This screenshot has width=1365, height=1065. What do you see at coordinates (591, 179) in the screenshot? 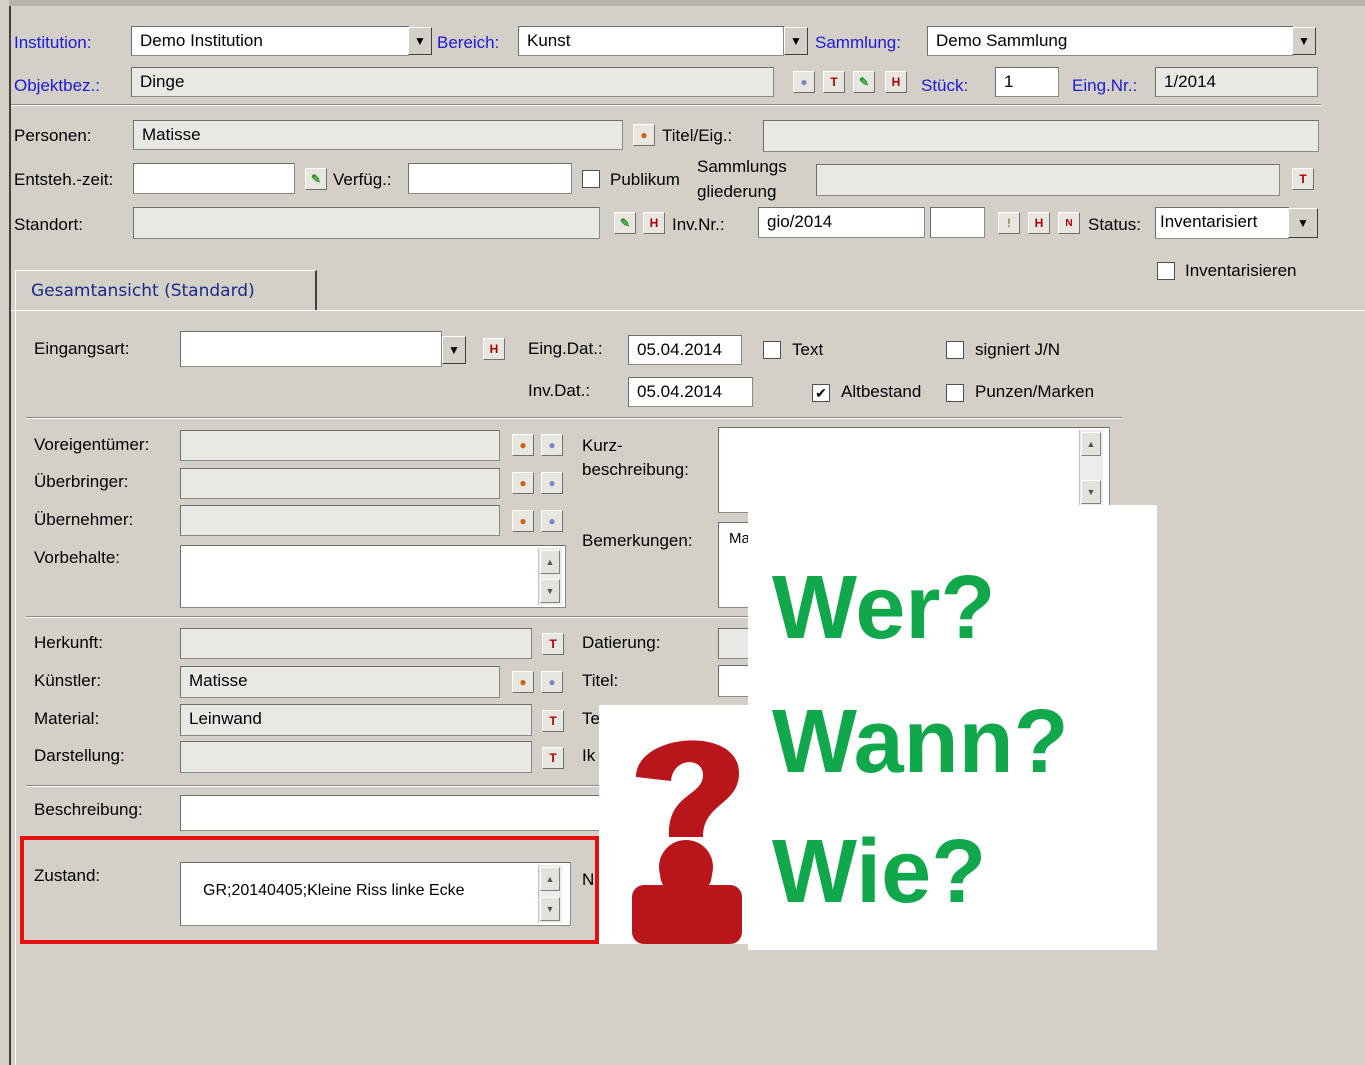
I see `publikum-checkbox` at bounding box center [591, 179].